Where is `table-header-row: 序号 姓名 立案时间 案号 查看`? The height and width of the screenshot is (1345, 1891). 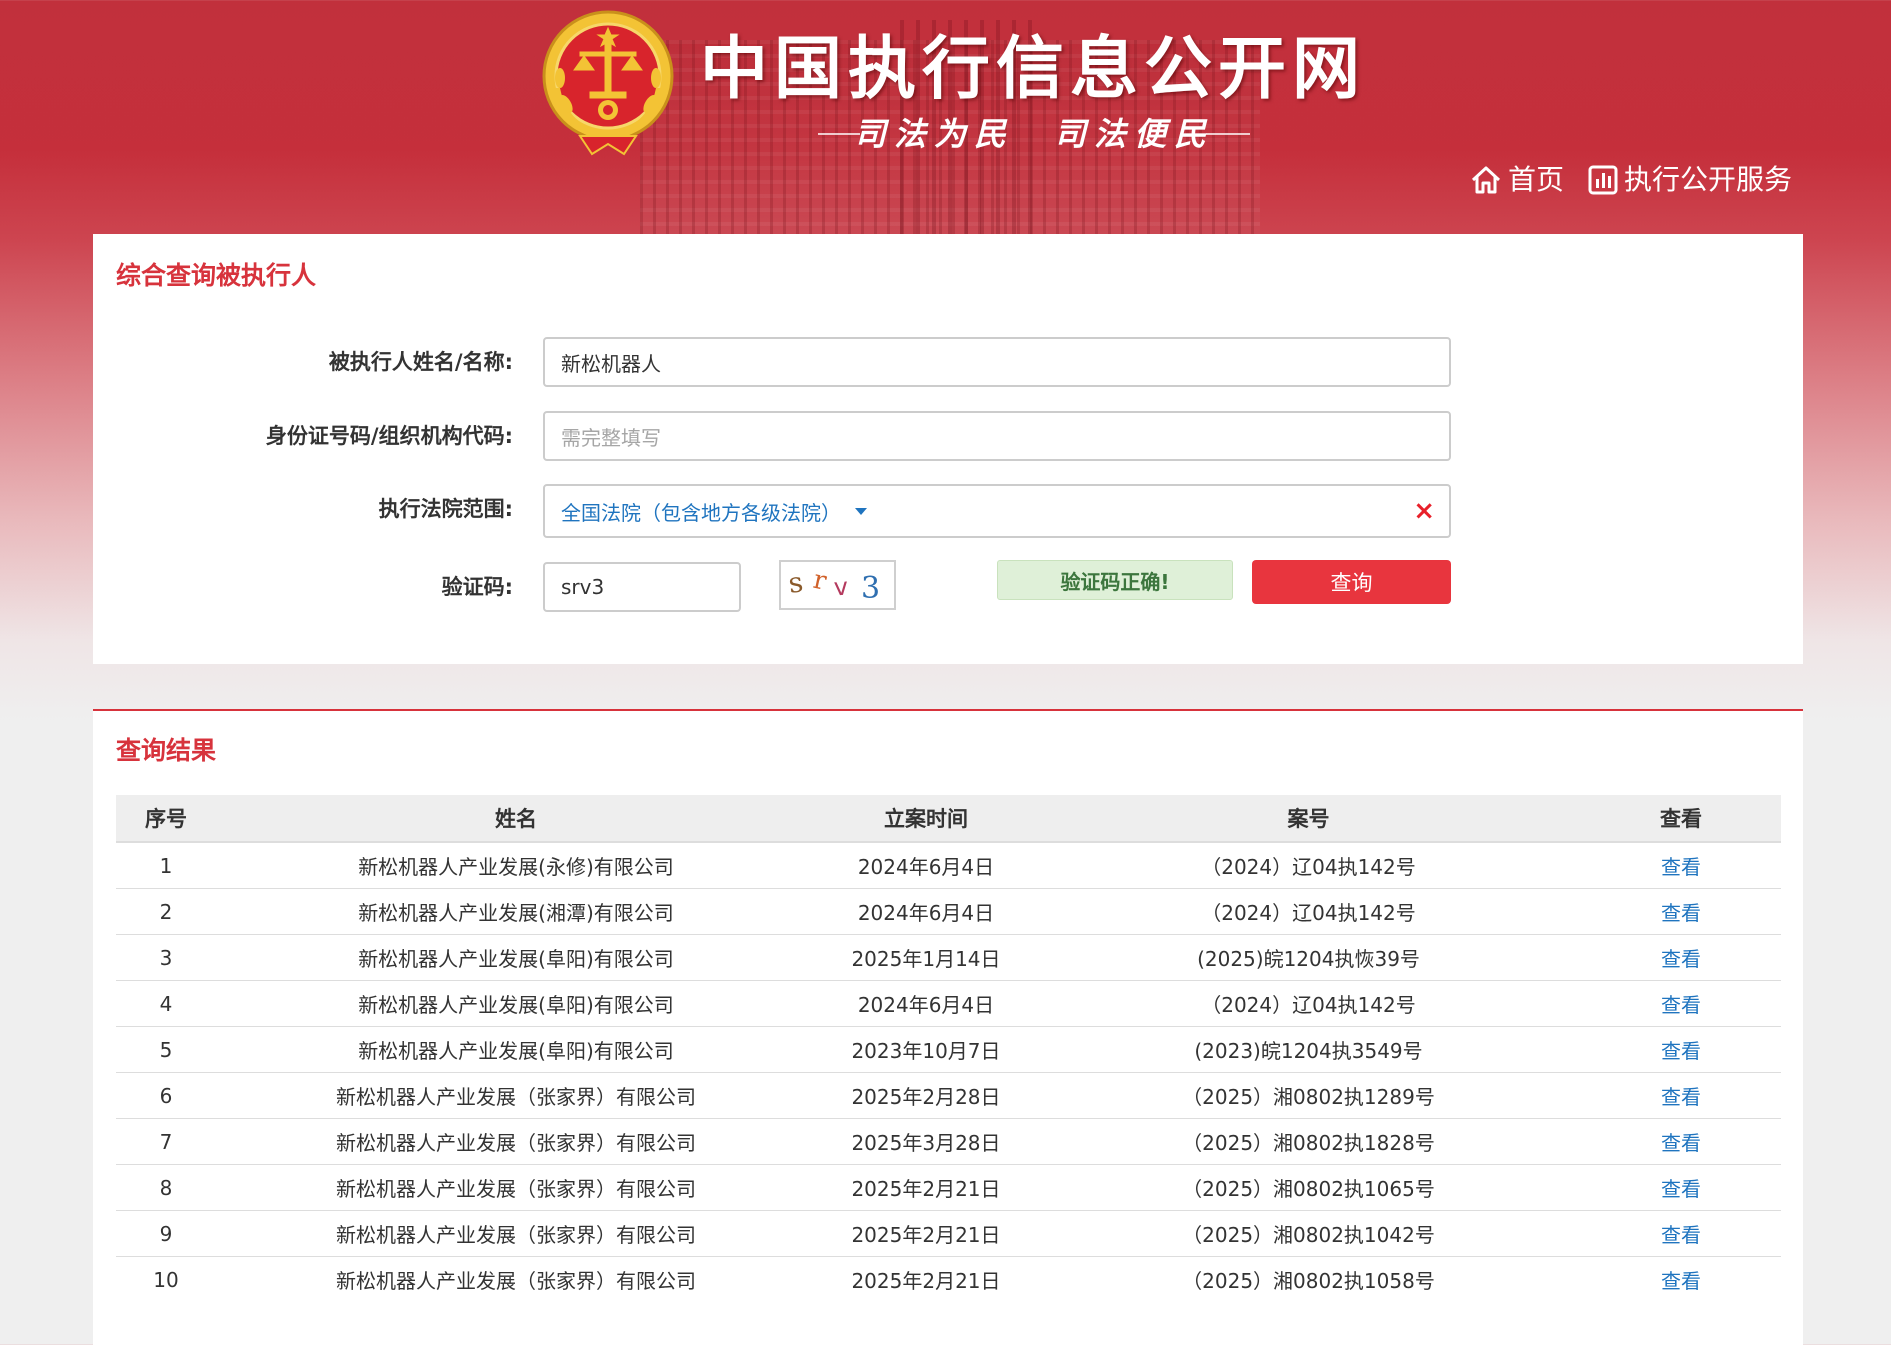
table-header-row: 序号 姓名 立案时间 案号 查看 is located at coordinates (948, 819).